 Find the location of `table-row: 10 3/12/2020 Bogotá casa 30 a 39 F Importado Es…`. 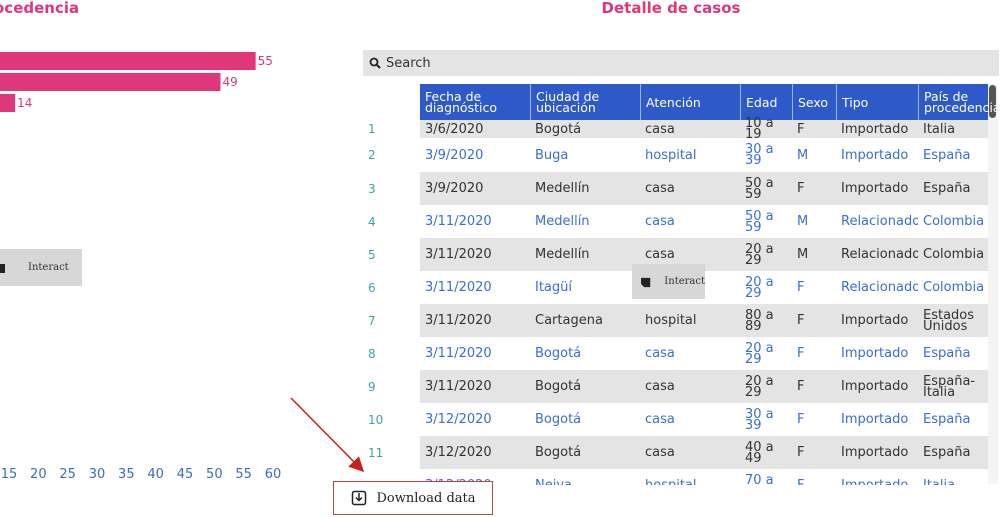

table-row: 10 3/12/2020 Bogotá casa 30 a 39 F Importado Es… is located at coordinates (675, 419).